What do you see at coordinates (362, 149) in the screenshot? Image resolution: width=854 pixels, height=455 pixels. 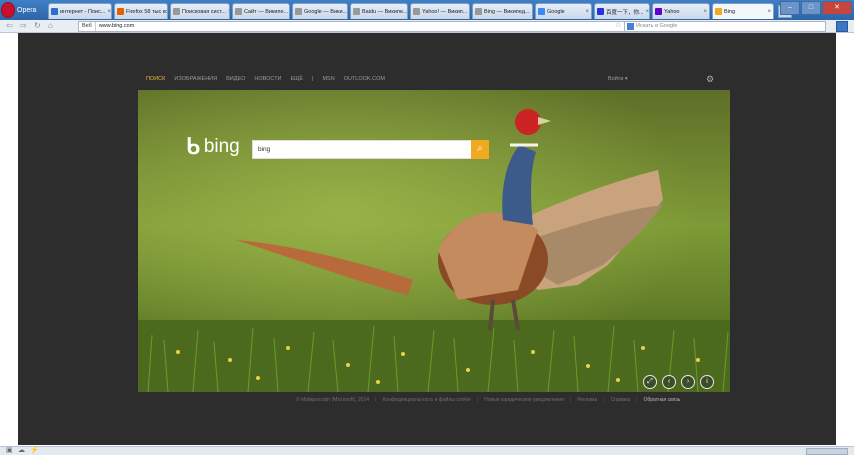 I see `bing-search-input: bing` at bounding box center [362, 149].